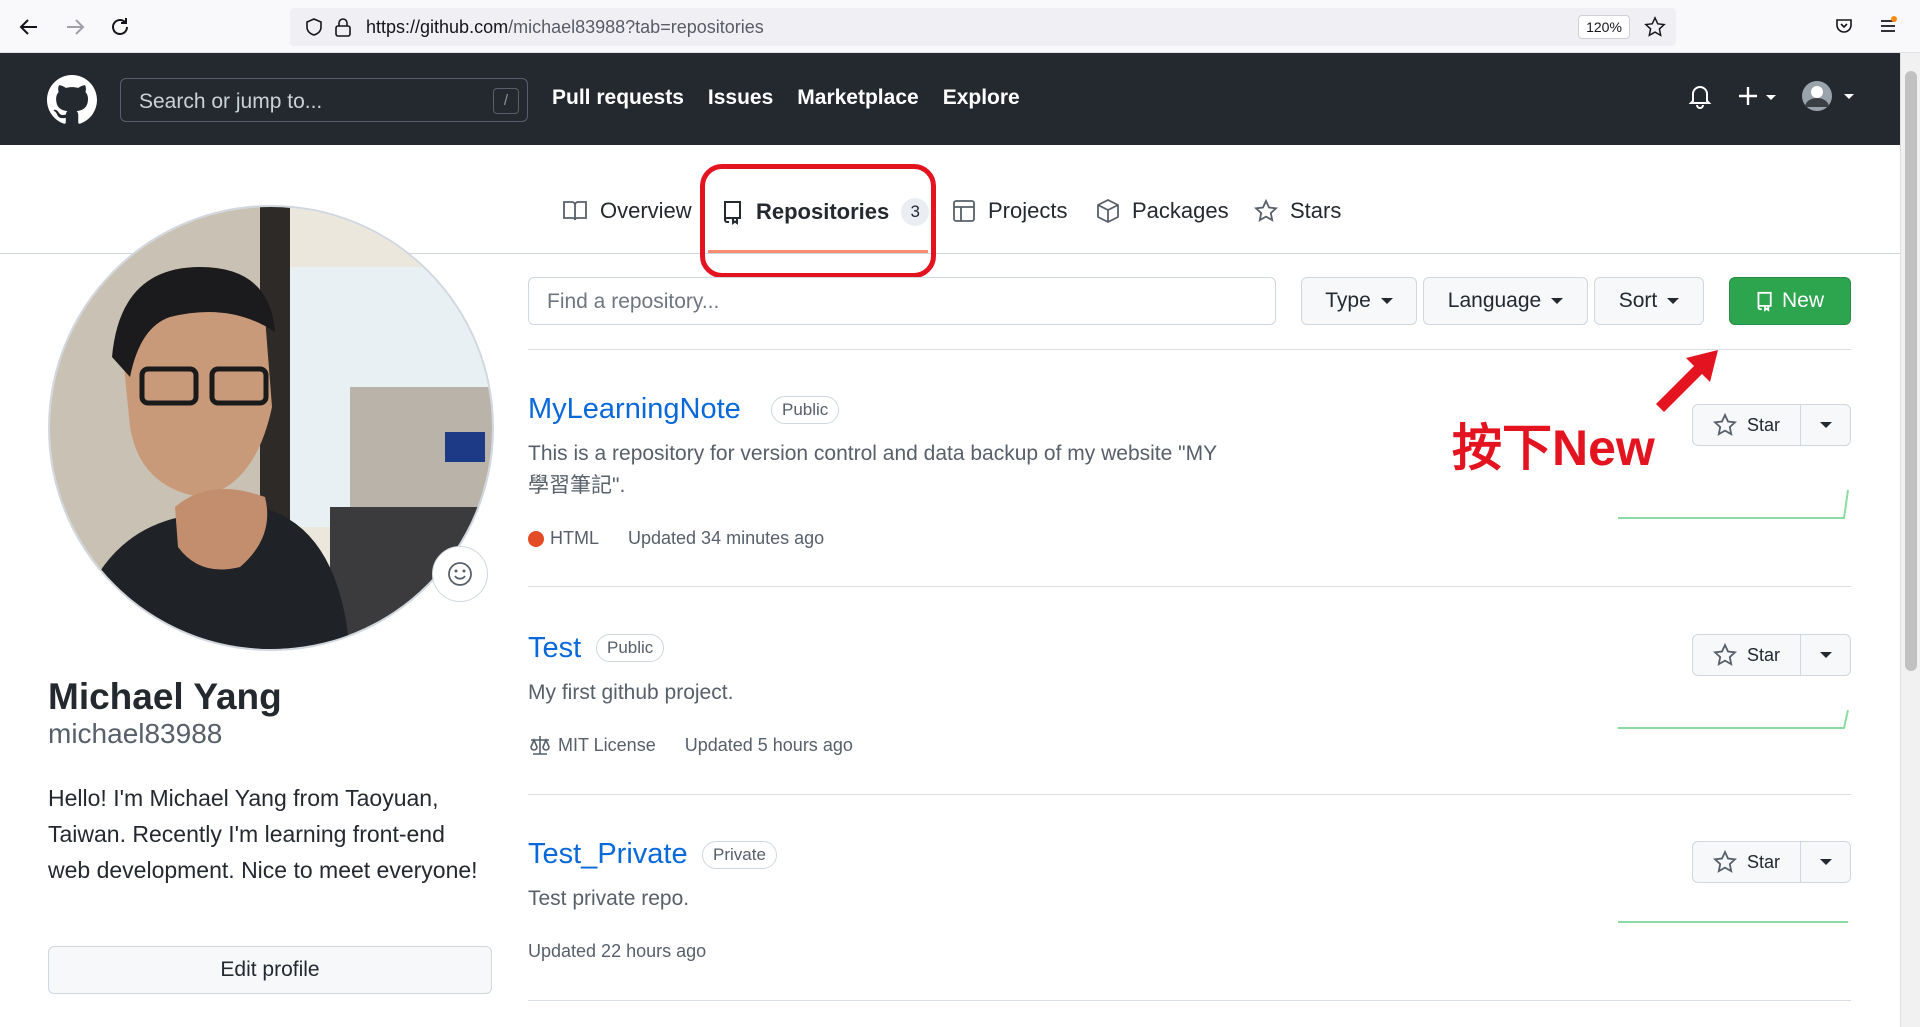 This screenshot has width=1920, height=1027. I want to click on project-table-icon, so click(964, 211).